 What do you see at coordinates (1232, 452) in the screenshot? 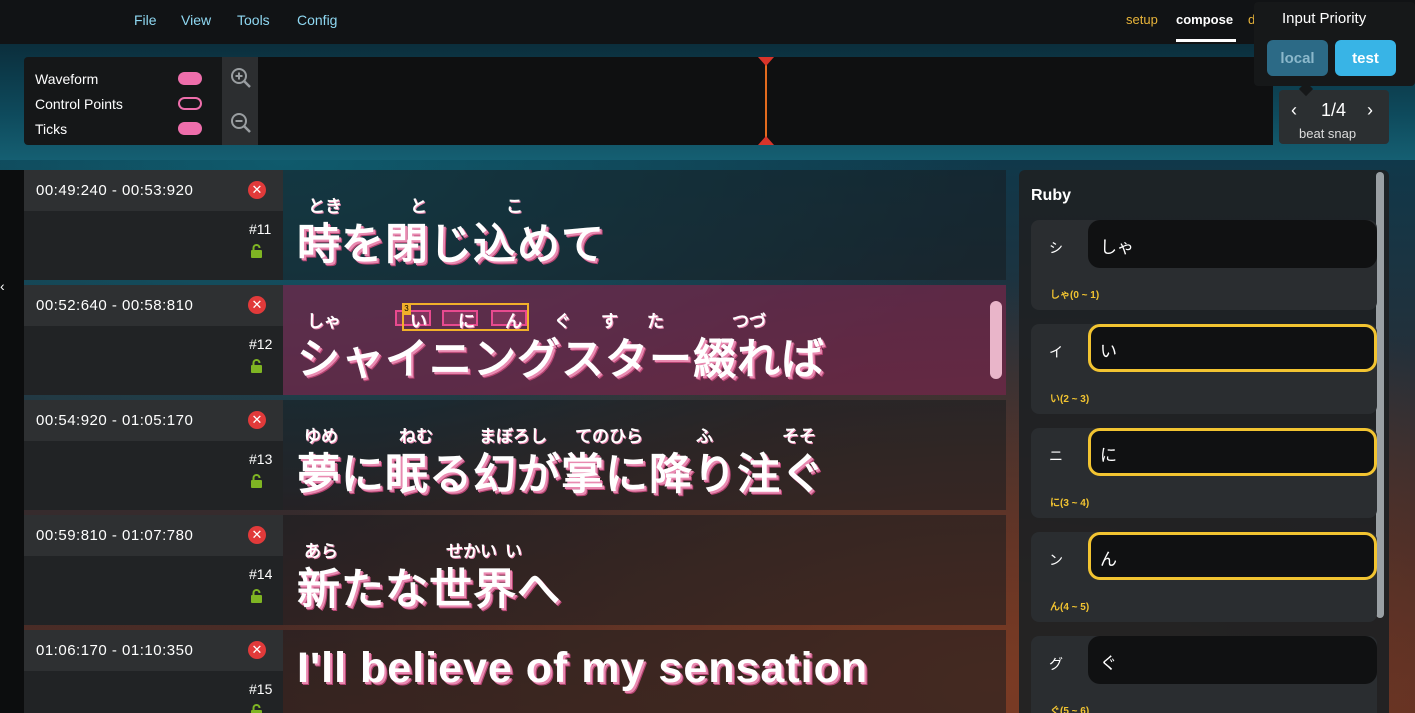
I see `ruby-input: に` at bounding box center [1232, 452].